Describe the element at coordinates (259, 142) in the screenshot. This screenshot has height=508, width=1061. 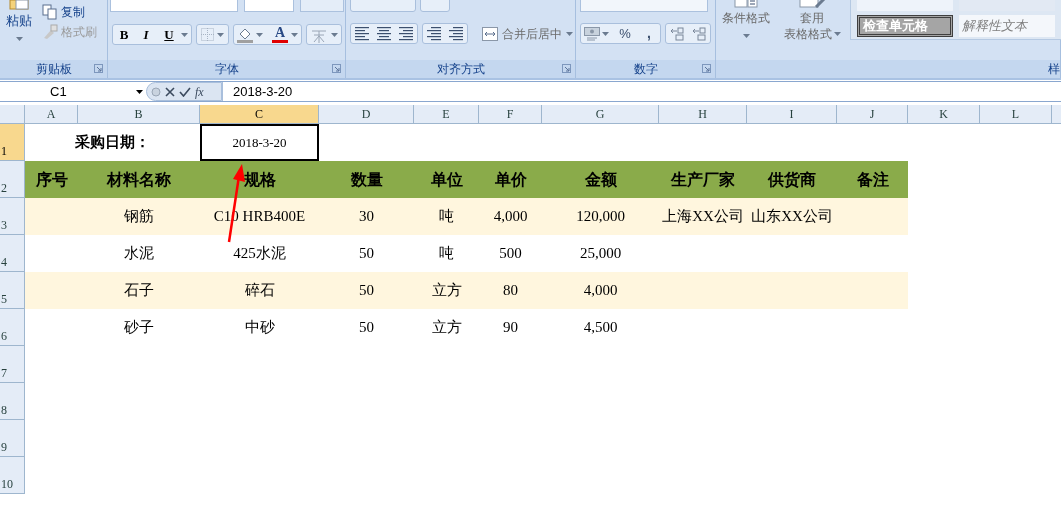
I see `selected-cell: 2018-3-20` at that location.